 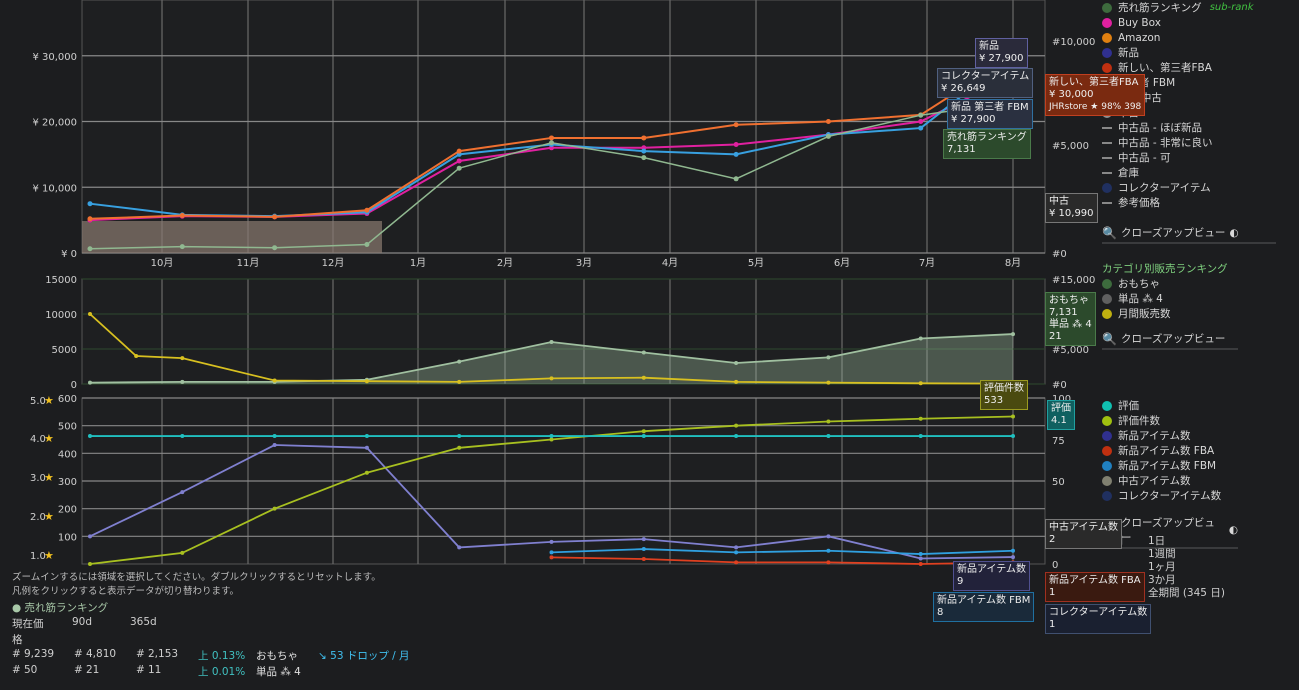 I want to click on period-option: 全期間 (345 日), so click(x=1186, y=593).